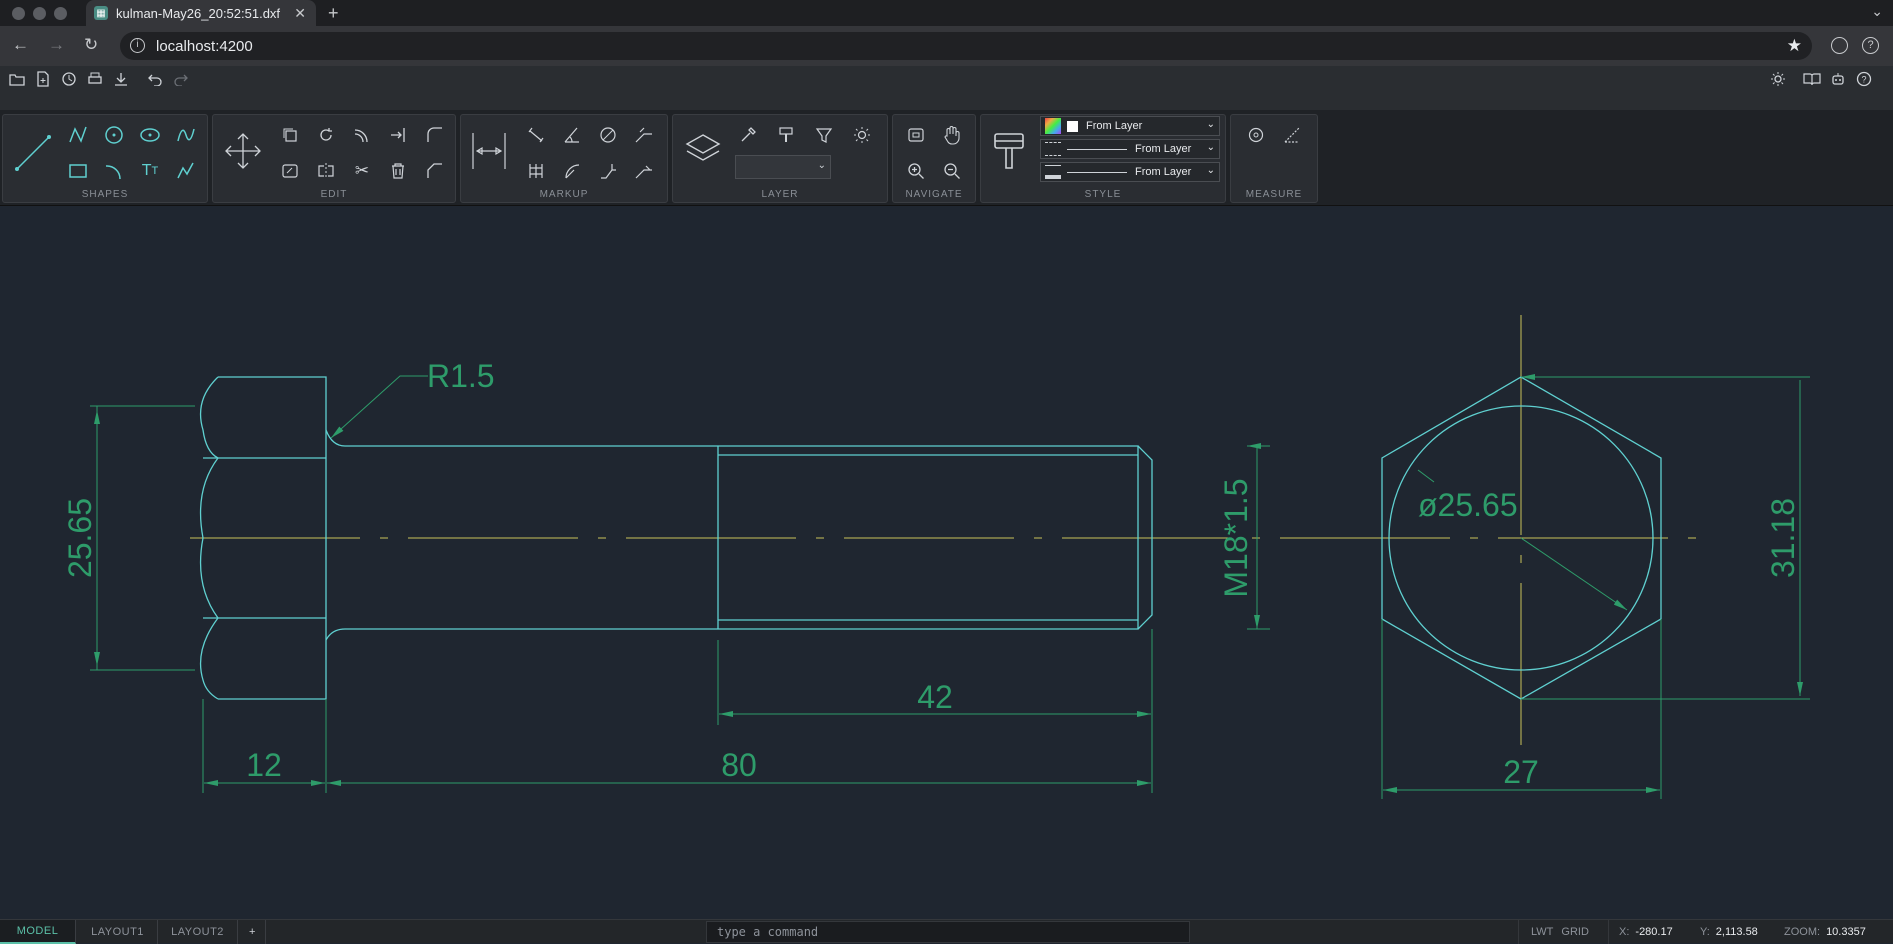 The width and height of the screenshot is (1893, 944). I want to click on grid-toggle: GRID, so click(1575, 932).